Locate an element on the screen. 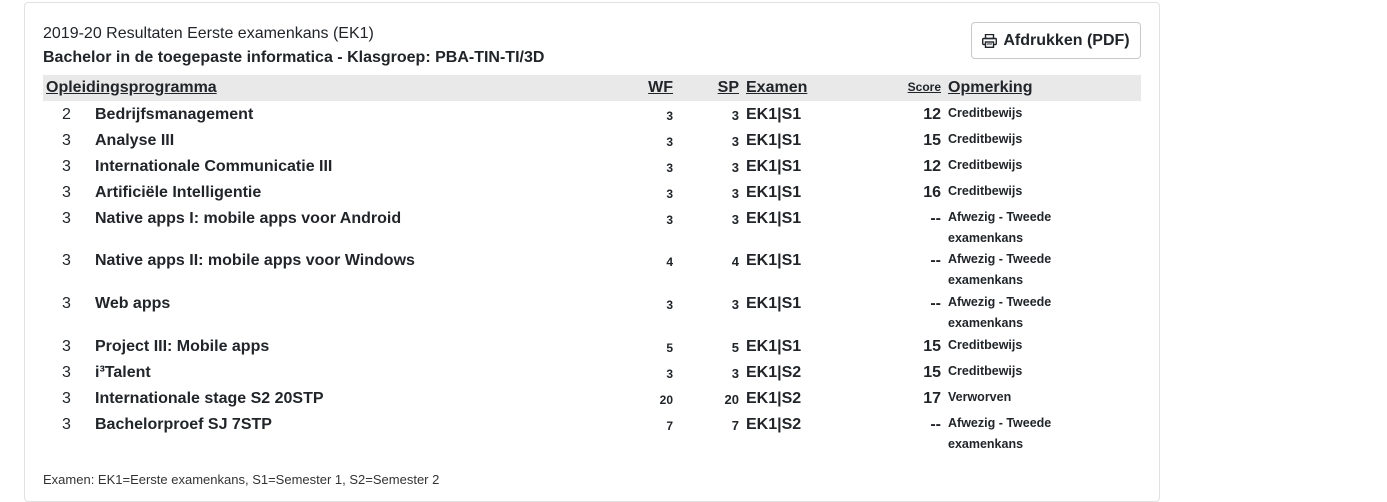  course-name-cell: Native apps I: mobile apps voor Android is located at coordinates (248, 218).